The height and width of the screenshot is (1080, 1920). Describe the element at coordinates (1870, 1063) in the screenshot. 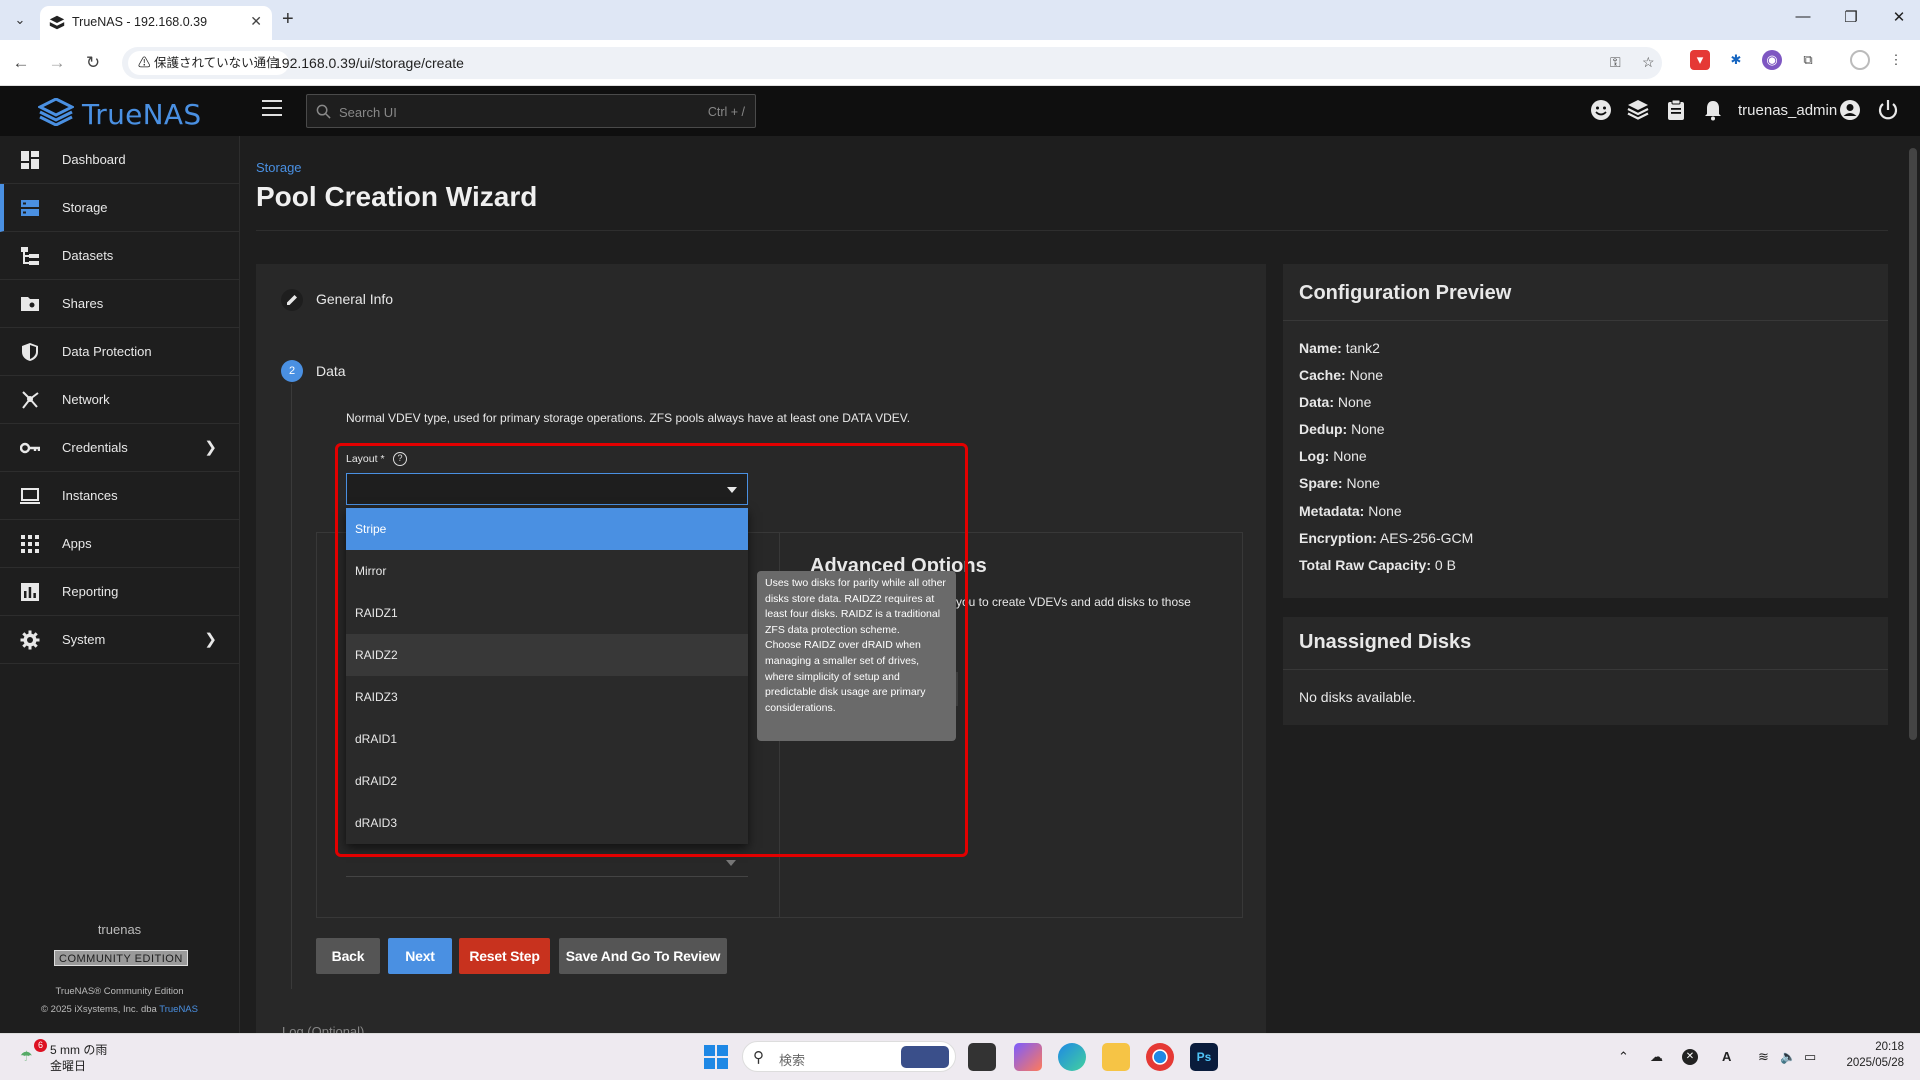

I see `clock-date: 2025/05/28` at that location.